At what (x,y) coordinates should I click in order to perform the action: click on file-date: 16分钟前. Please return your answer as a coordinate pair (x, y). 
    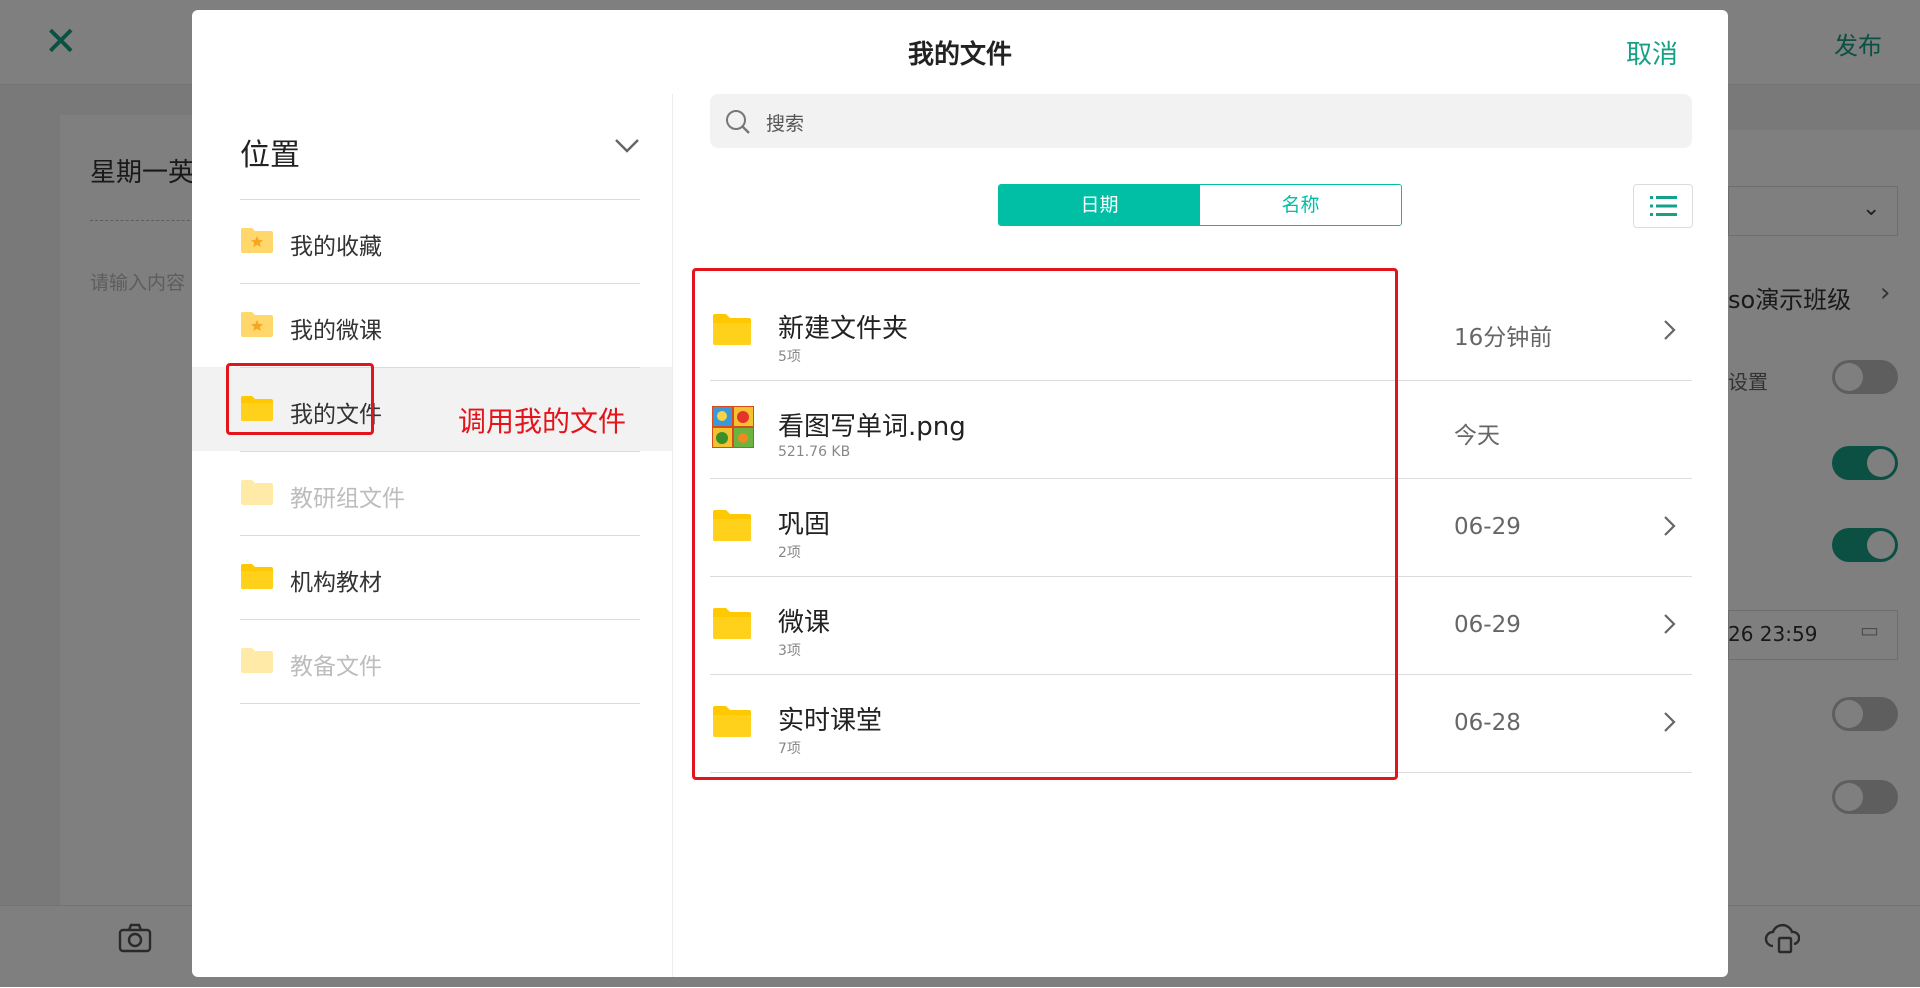
    Looking at the image, I should click on (1503, 338).